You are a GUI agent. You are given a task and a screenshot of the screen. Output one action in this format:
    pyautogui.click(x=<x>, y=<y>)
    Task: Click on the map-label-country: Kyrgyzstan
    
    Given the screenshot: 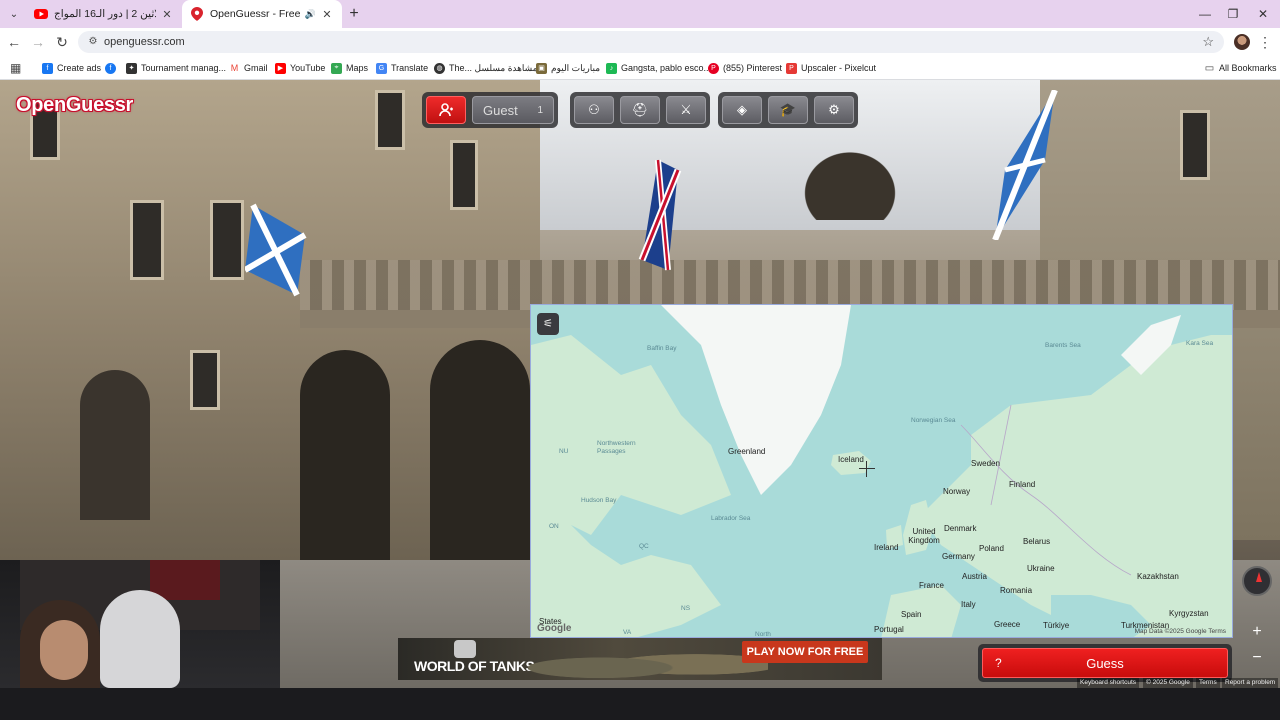 What is the action you would take?
    pyautogui.click(x=1189, y=613)
    